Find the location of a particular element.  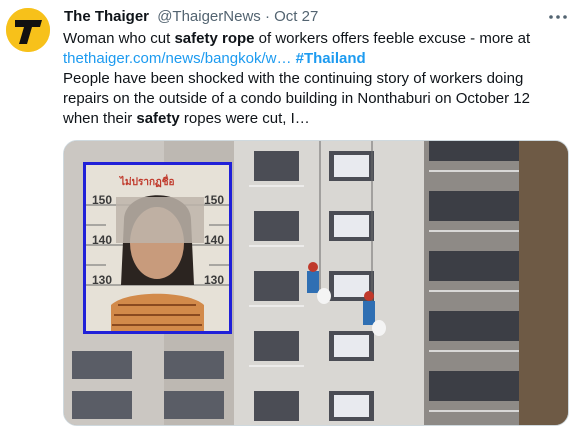

tweet-date: Oct 27 is located at coordinates (296, 16).